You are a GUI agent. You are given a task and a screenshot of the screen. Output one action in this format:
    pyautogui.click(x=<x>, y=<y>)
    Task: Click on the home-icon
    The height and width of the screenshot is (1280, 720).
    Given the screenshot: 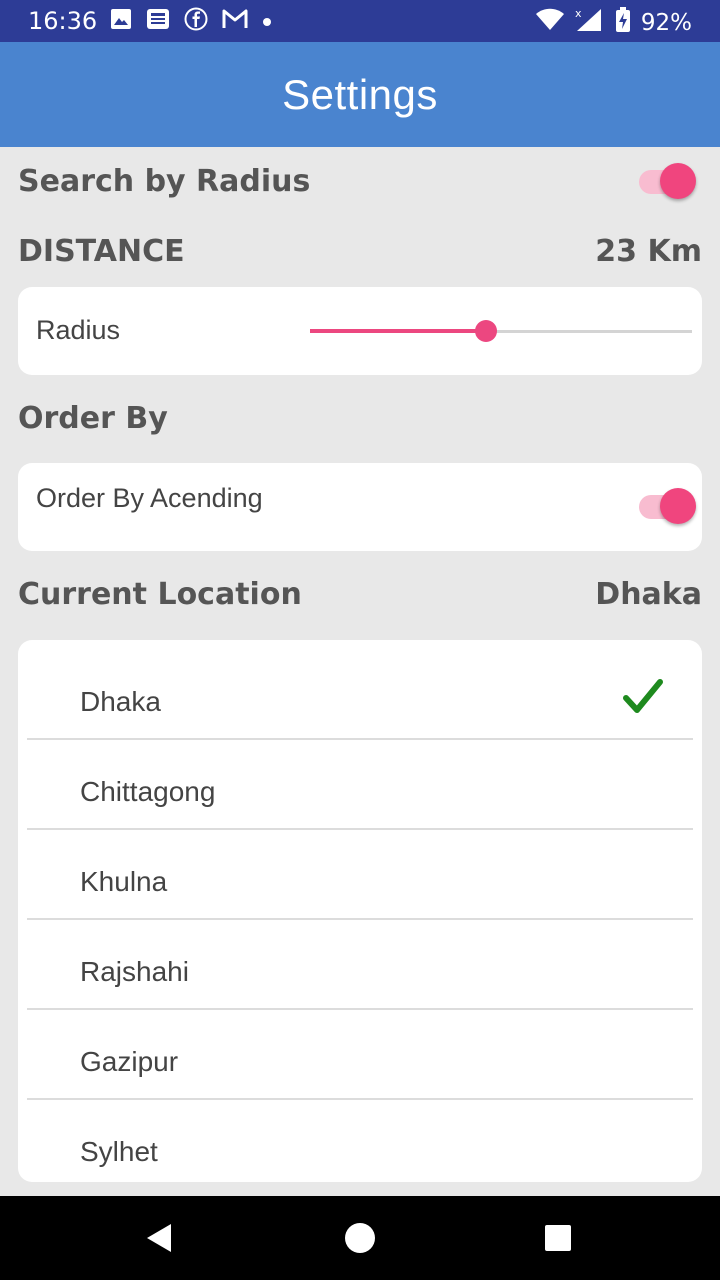 What is the action you would take?
    pyautogui.click(x=360, y=1238)
    